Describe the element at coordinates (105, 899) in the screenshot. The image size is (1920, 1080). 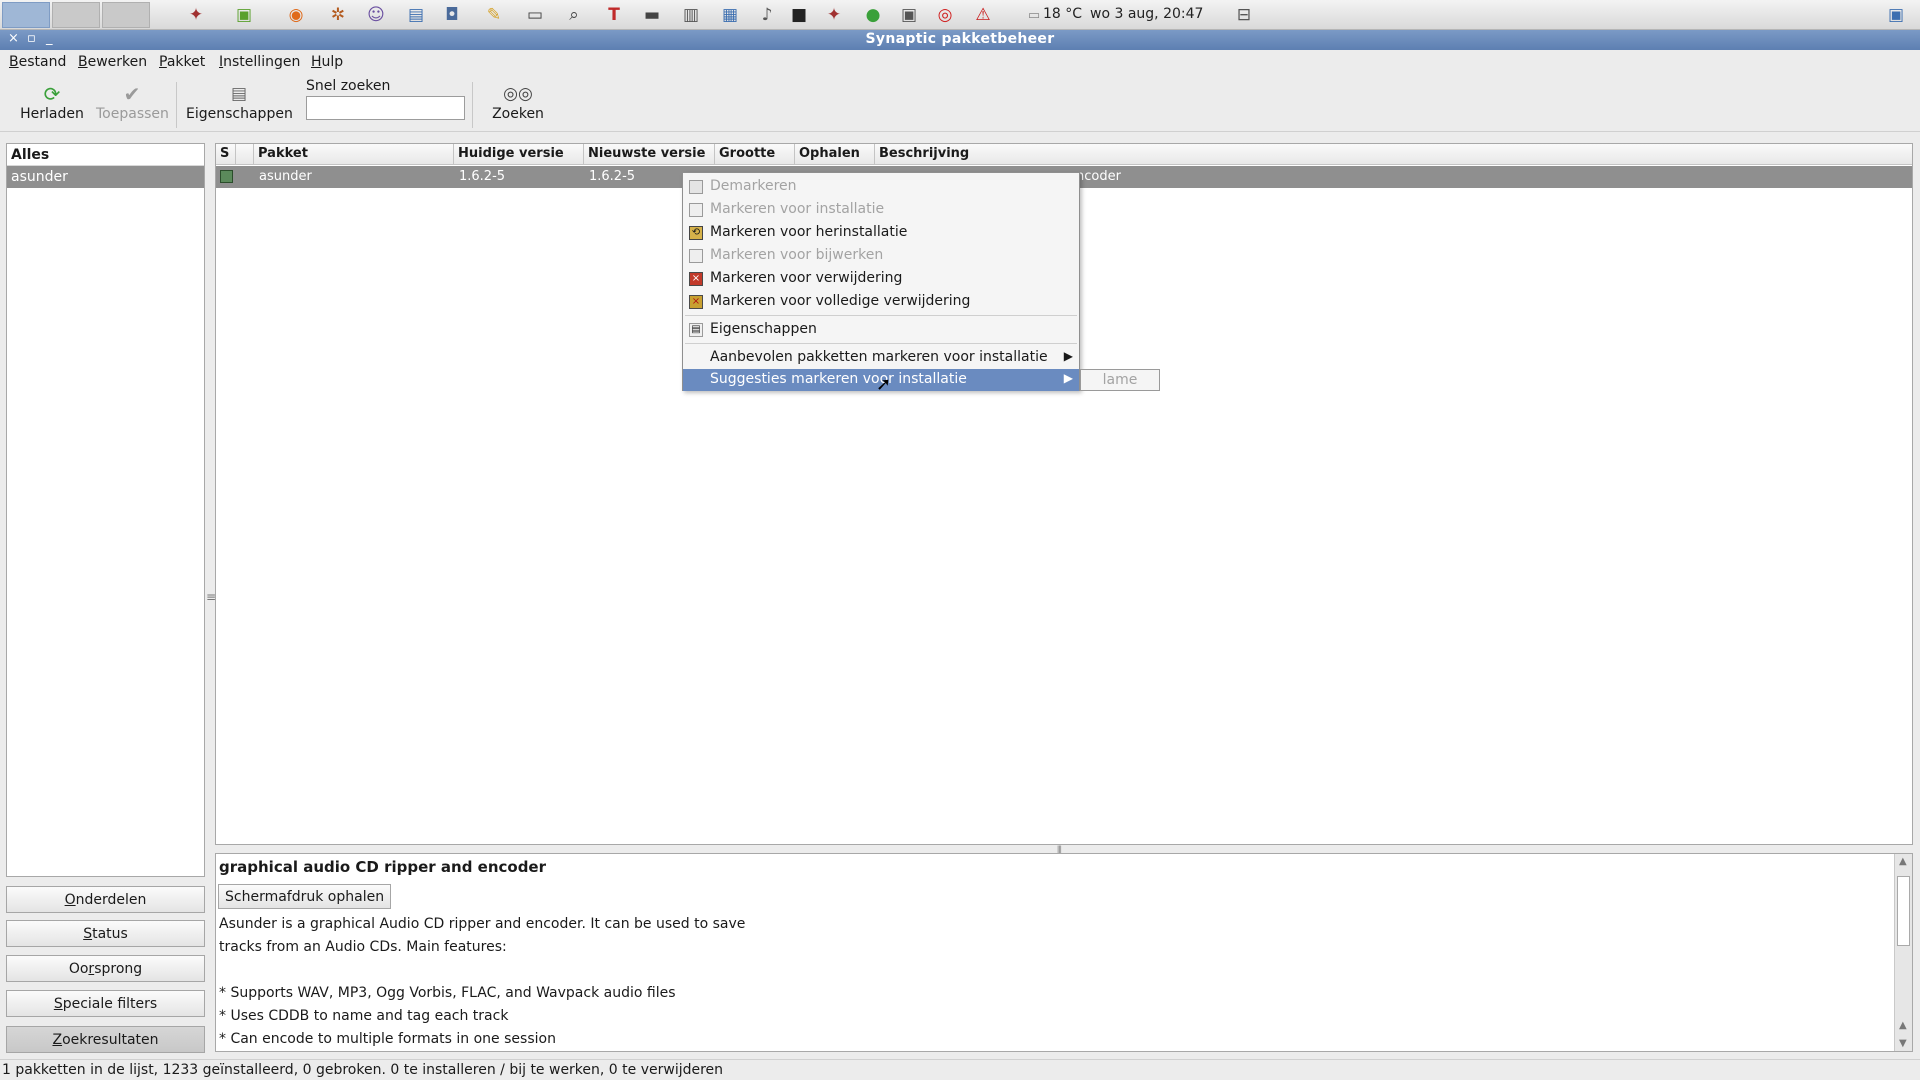
I see `sections-button: Onderdelen` at that location.